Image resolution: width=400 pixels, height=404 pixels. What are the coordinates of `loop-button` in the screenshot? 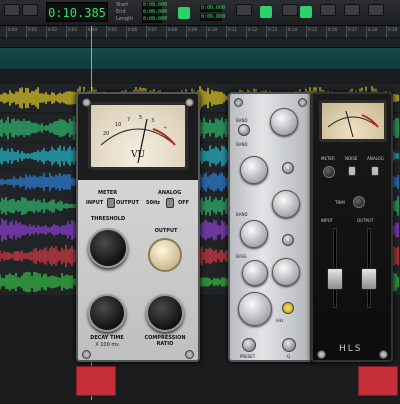 It's located at (244, 10).